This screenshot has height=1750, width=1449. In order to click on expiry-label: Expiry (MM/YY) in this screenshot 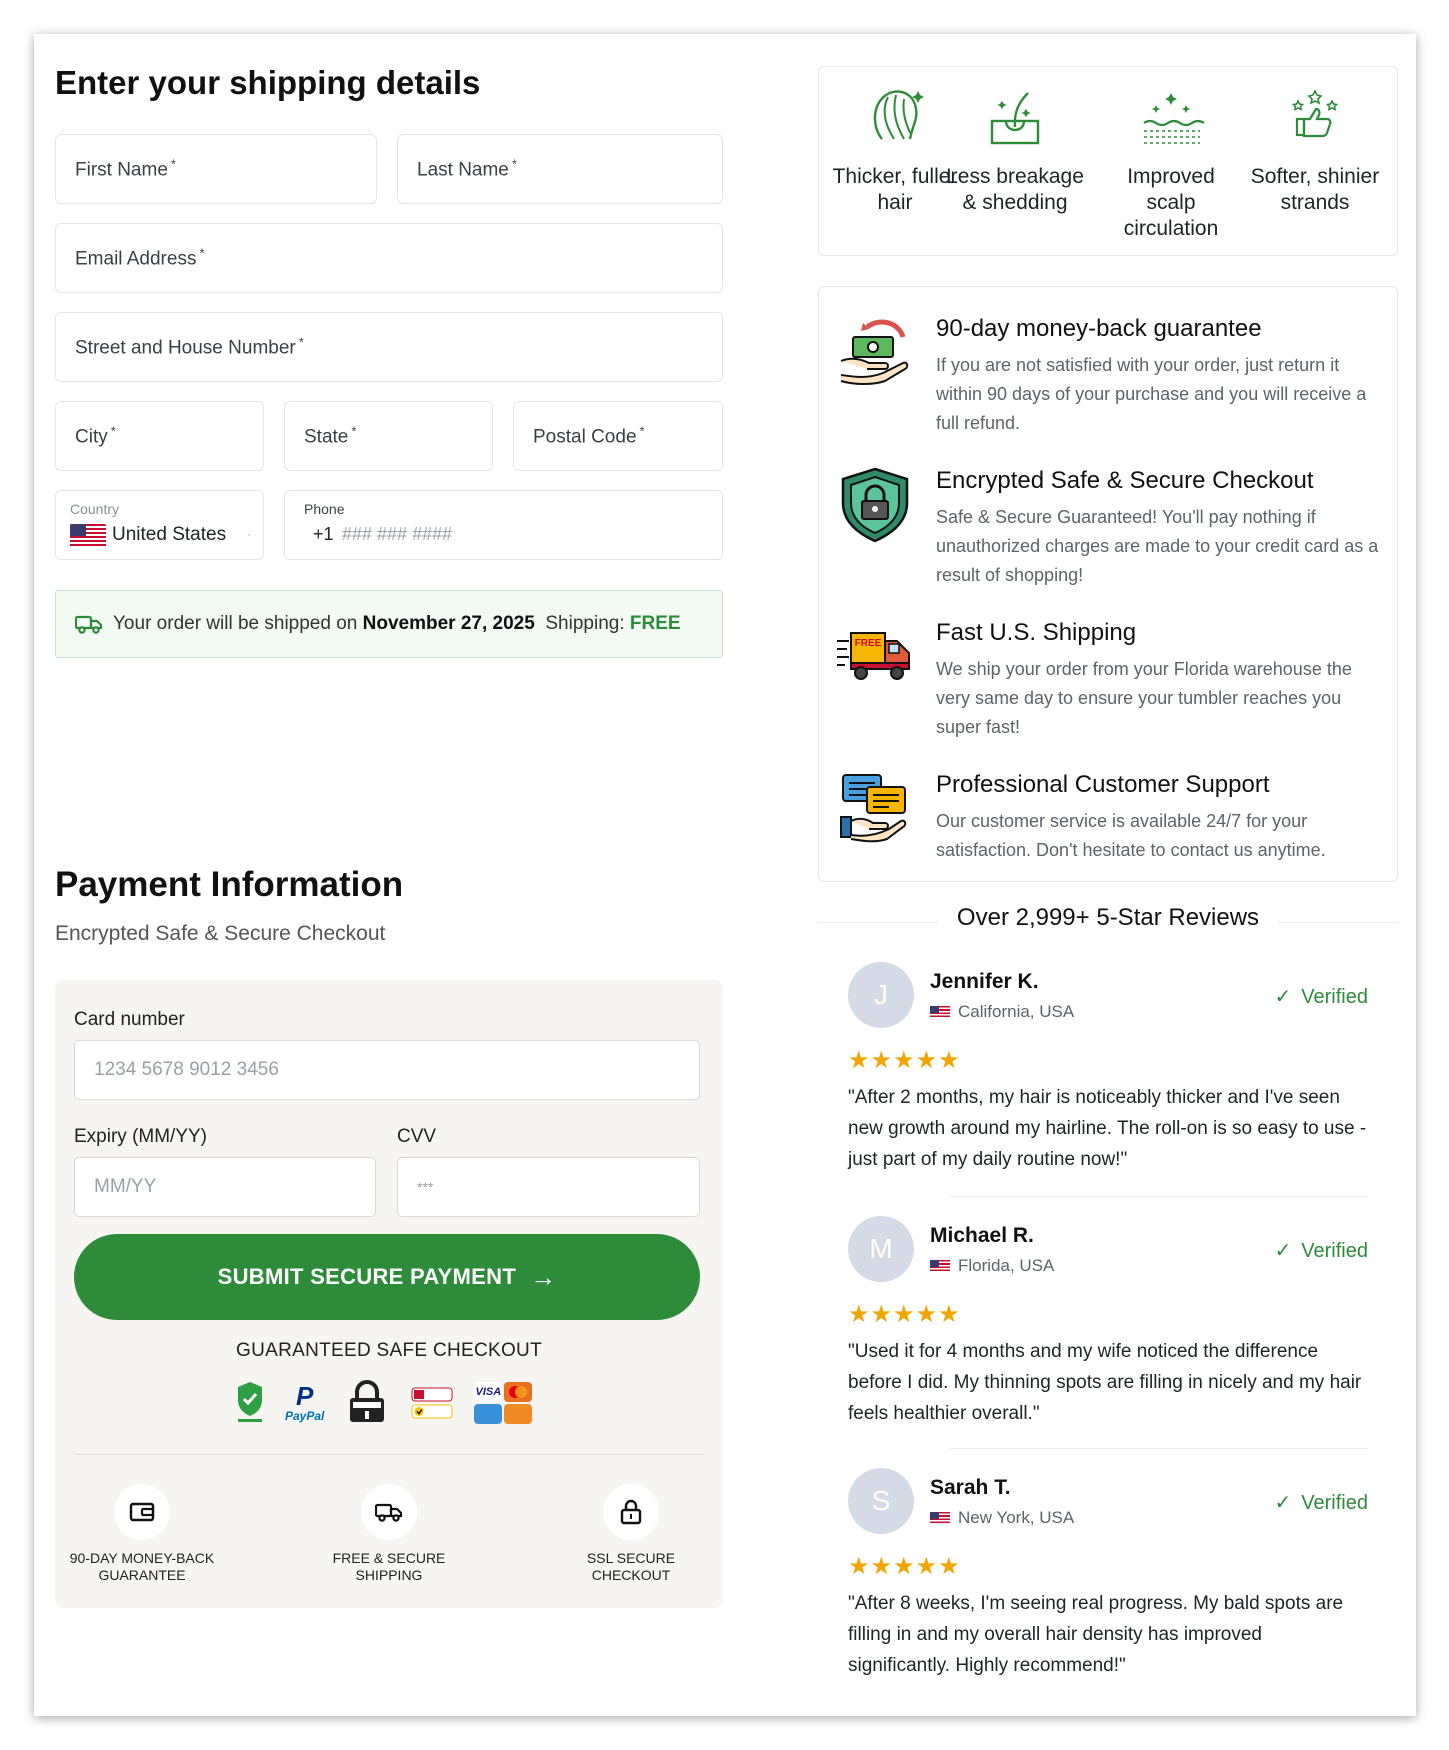, I will do `click(140, 1136)`.